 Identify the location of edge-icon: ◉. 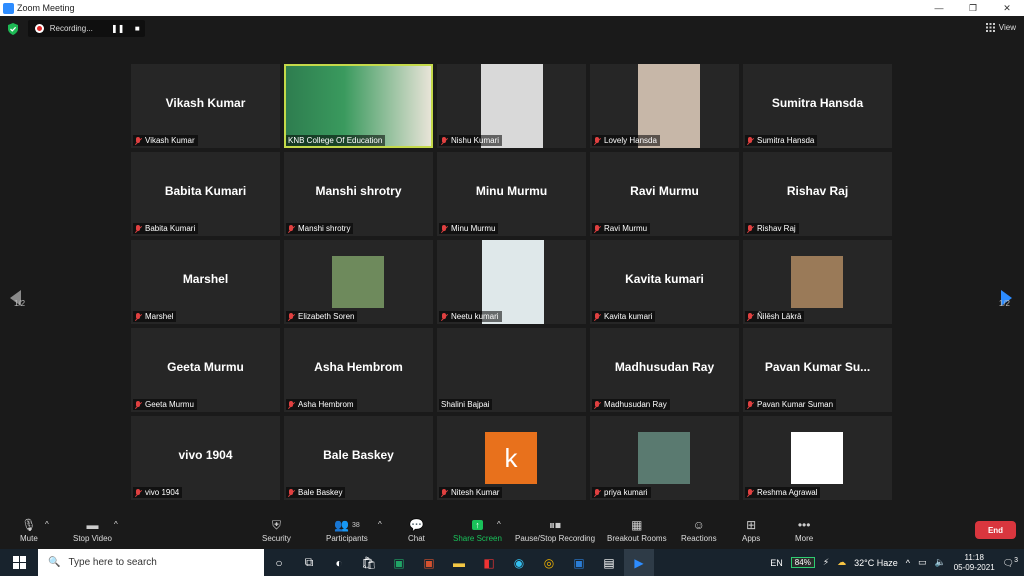
(519, 562).